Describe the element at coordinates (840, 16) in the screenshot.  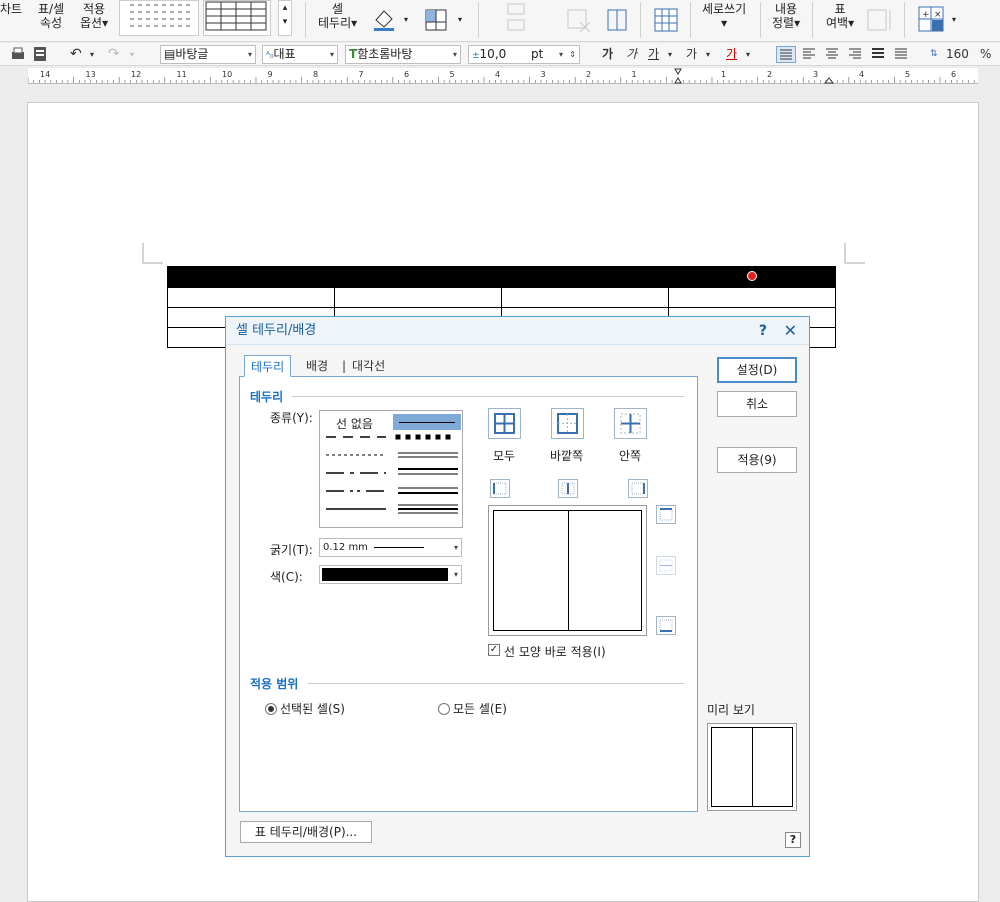
I see `table-margin-button: 표 여백▾` at that location.